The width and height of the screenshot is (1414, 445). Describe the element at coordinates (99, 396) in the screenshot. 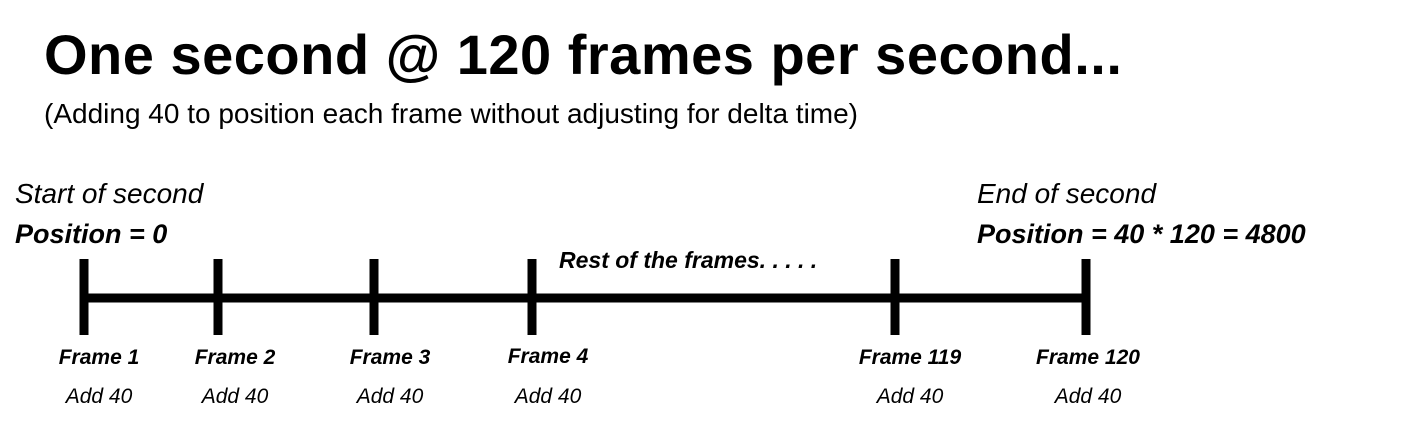

I see `frame-1-action: Add 40` at that location.